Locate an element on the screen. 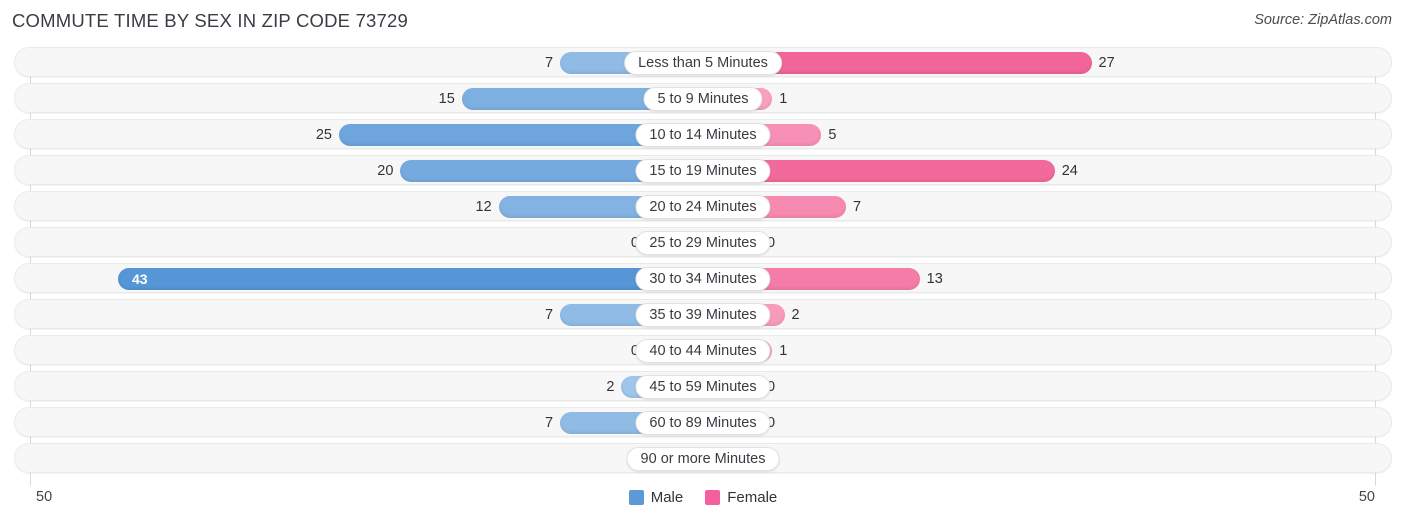 This screenshot has height=523, width=1406. chart-row: 7 2 35 to 39 Minutes is located at coordinates (703, 314).